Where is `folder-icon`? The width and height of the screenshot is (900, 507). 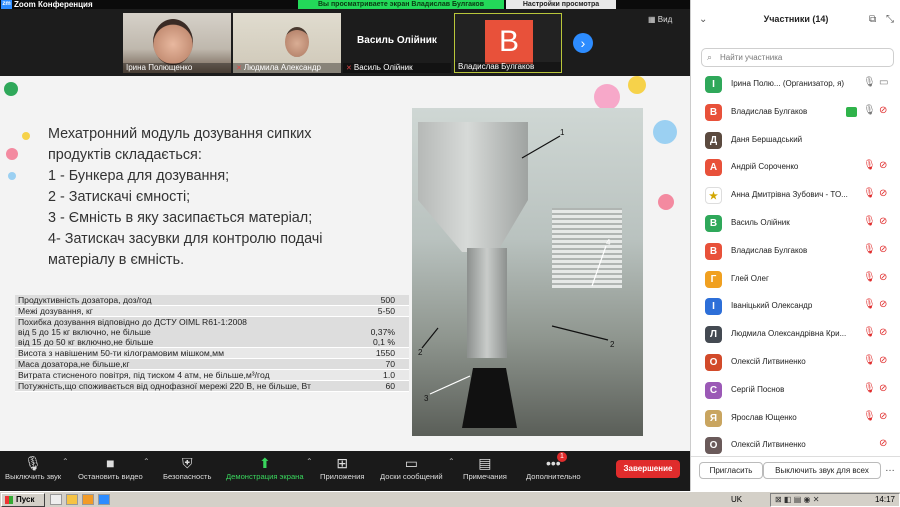
folder-icon is located at coordinates (72, 499).